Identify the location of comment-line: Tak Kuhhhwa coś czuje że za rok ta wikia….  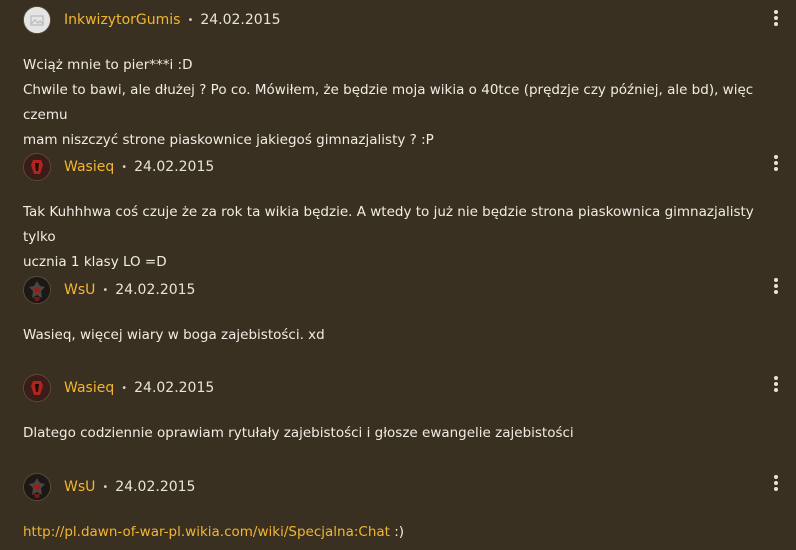
(388, 224).